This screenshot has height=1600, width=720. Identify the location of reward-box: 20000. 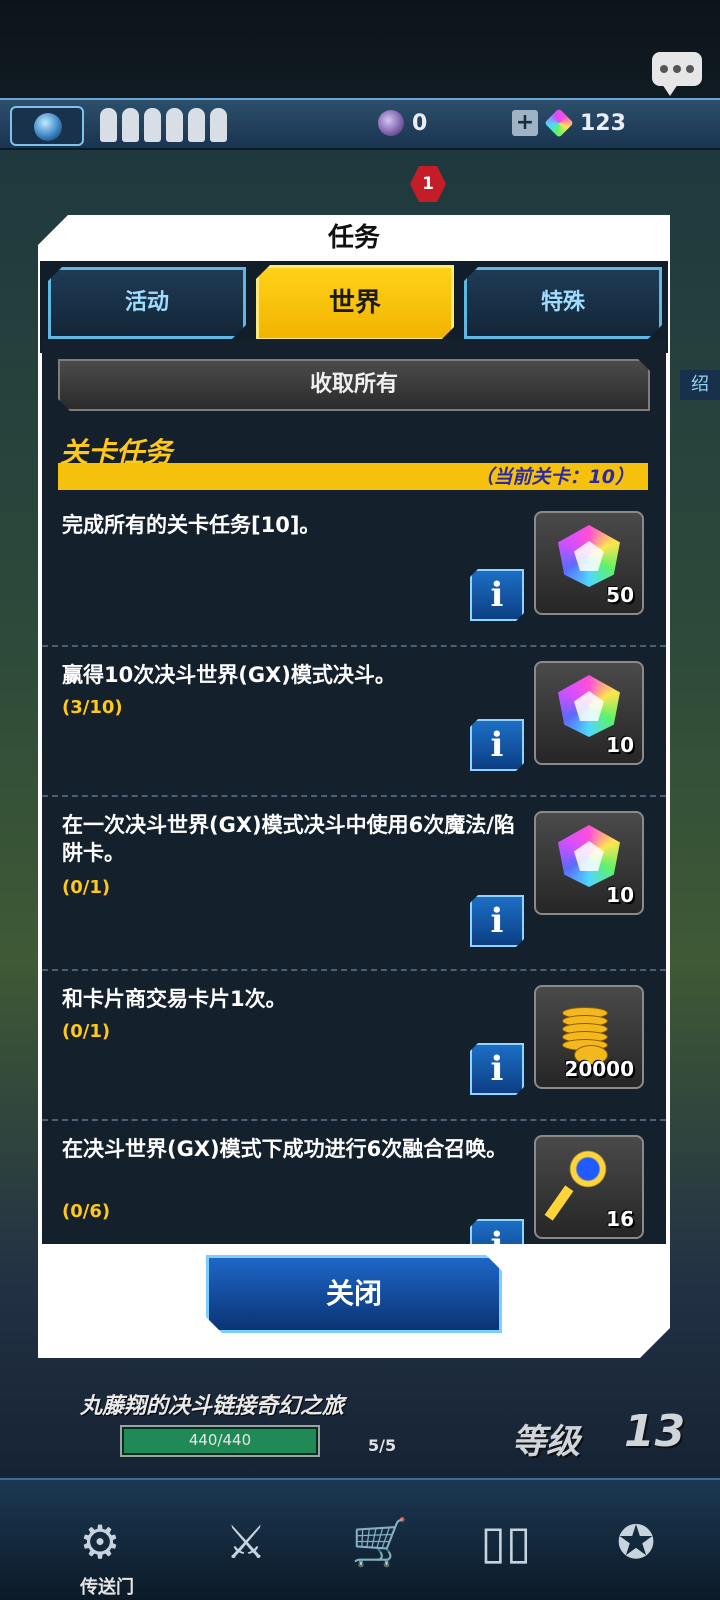
(589, 1037).